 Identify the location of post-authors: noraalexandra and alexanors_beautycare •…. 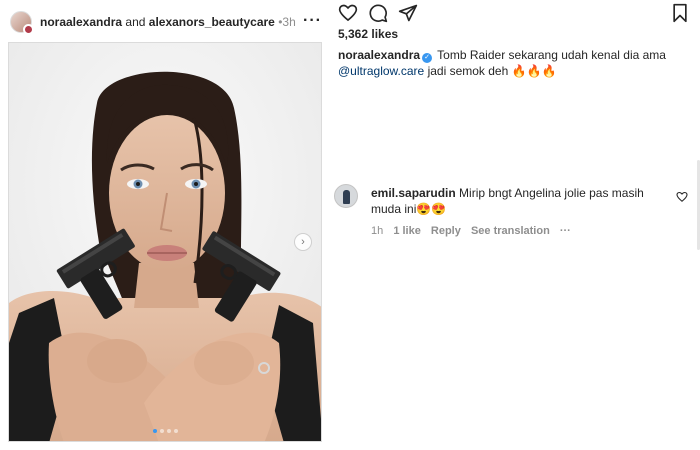
(168, 22).